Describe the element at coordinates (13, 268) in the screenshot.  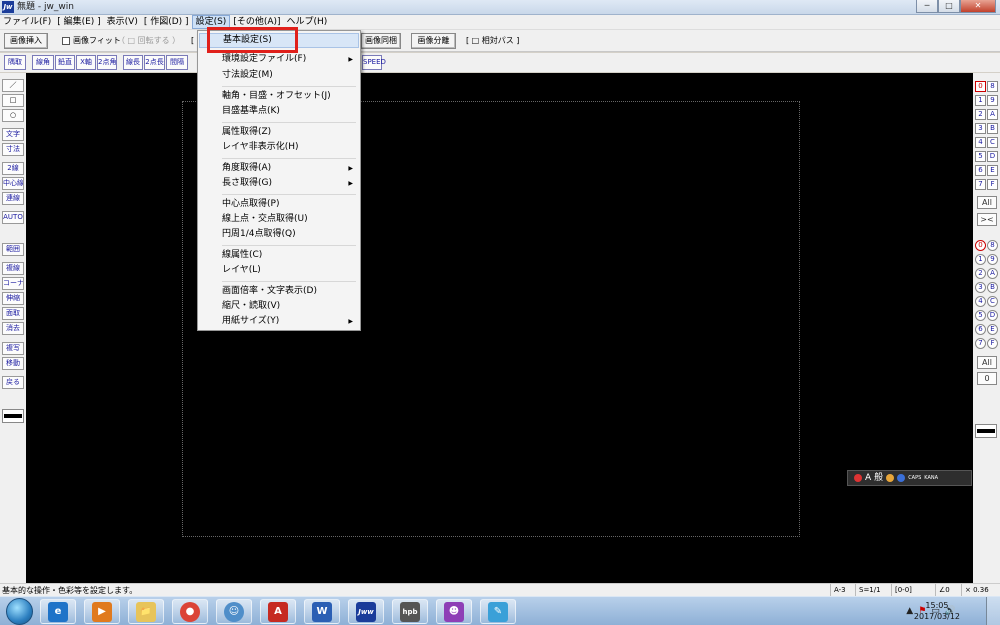
I see `offset-tool-button: 複線` at that location.